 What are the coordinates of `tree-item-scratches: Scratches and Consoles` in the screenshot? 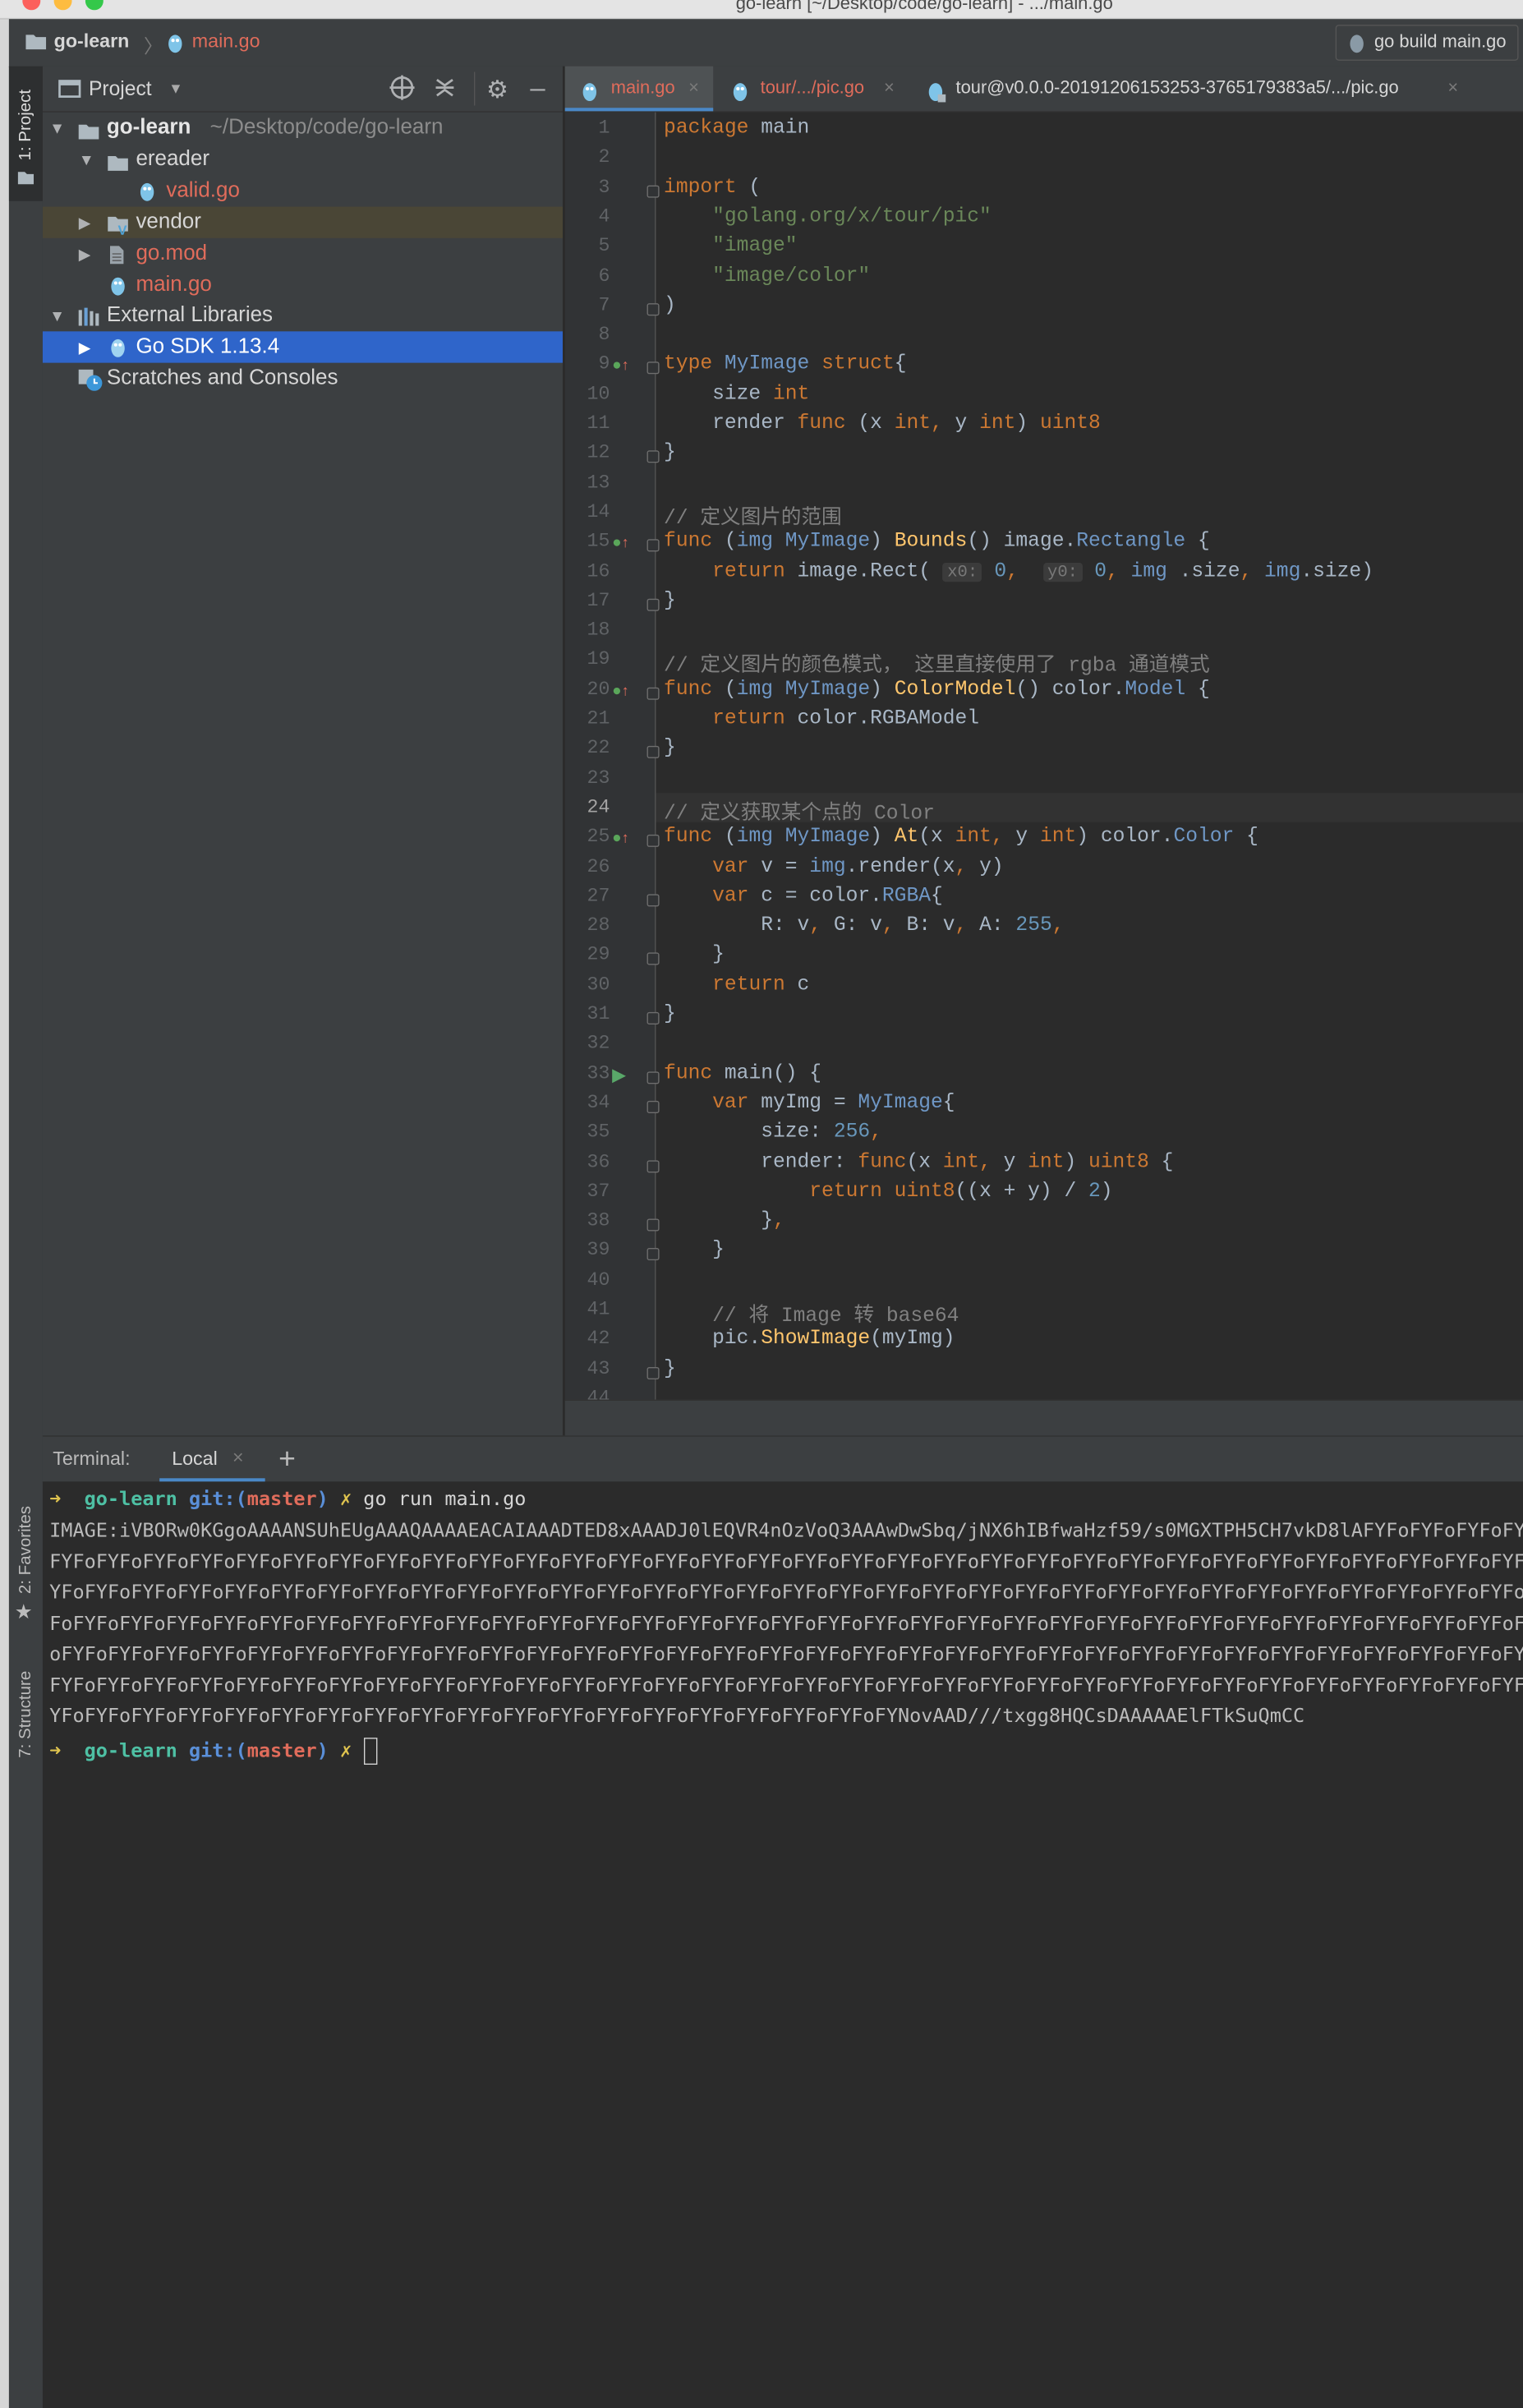 It's located at (303, 378).